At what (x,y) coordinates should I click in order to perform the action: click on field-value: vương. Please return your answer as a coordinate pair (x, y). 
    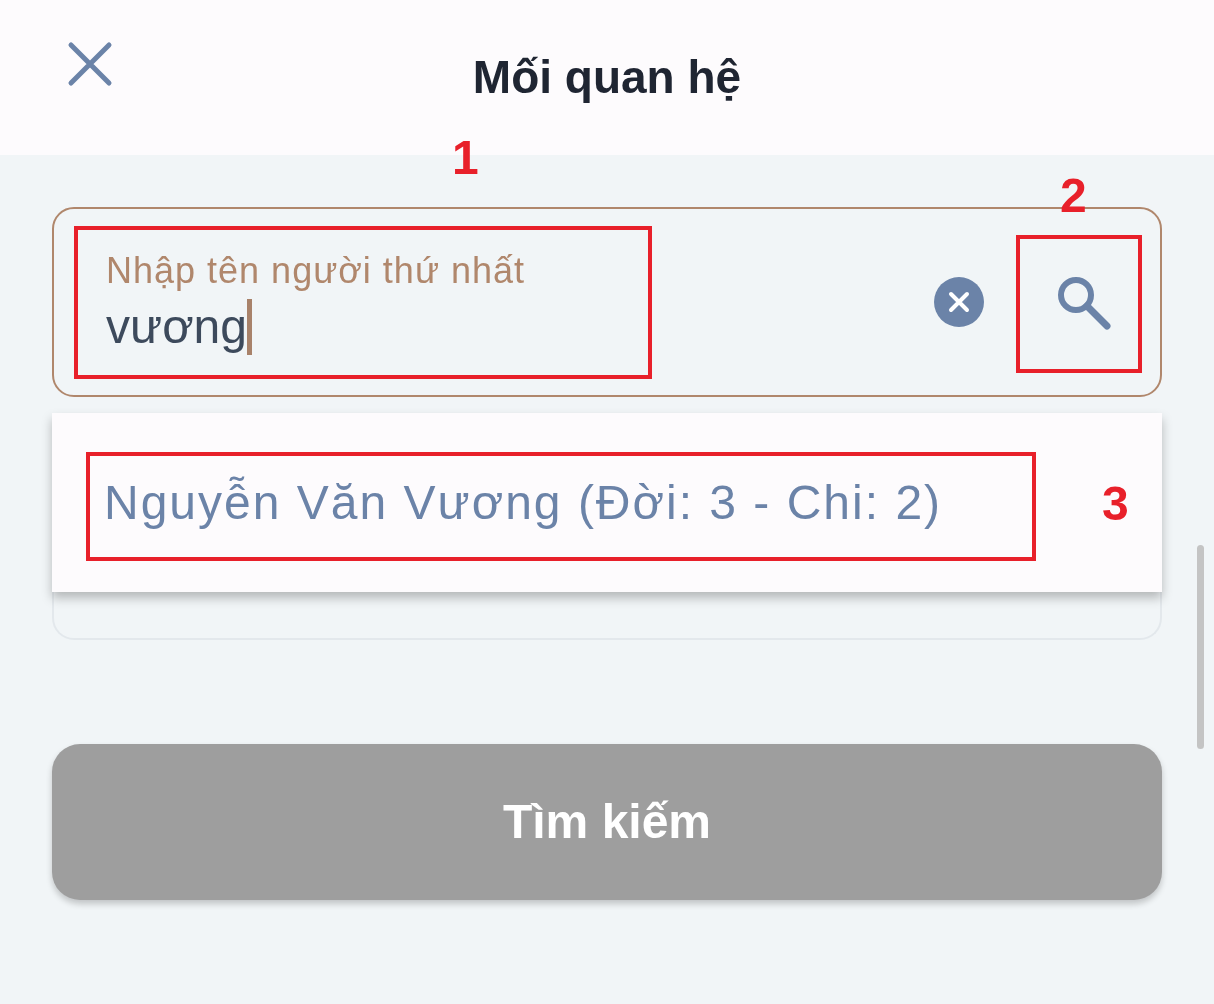
    Looking at the image, I should click on (176, 327).